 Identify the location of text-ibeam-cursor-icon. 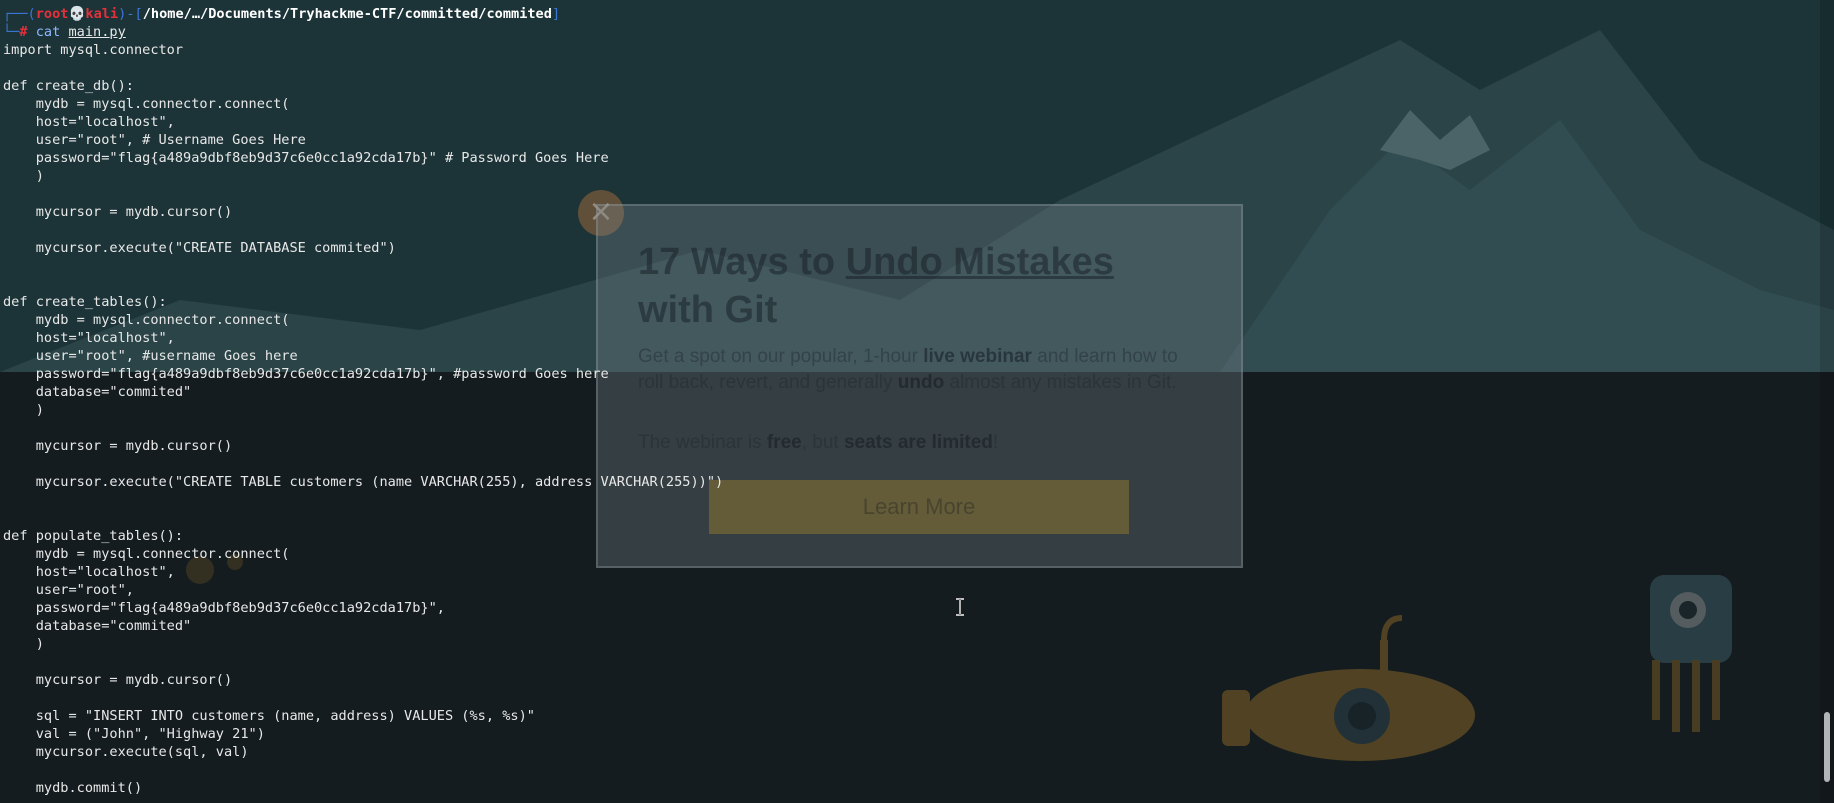
(960, 607).